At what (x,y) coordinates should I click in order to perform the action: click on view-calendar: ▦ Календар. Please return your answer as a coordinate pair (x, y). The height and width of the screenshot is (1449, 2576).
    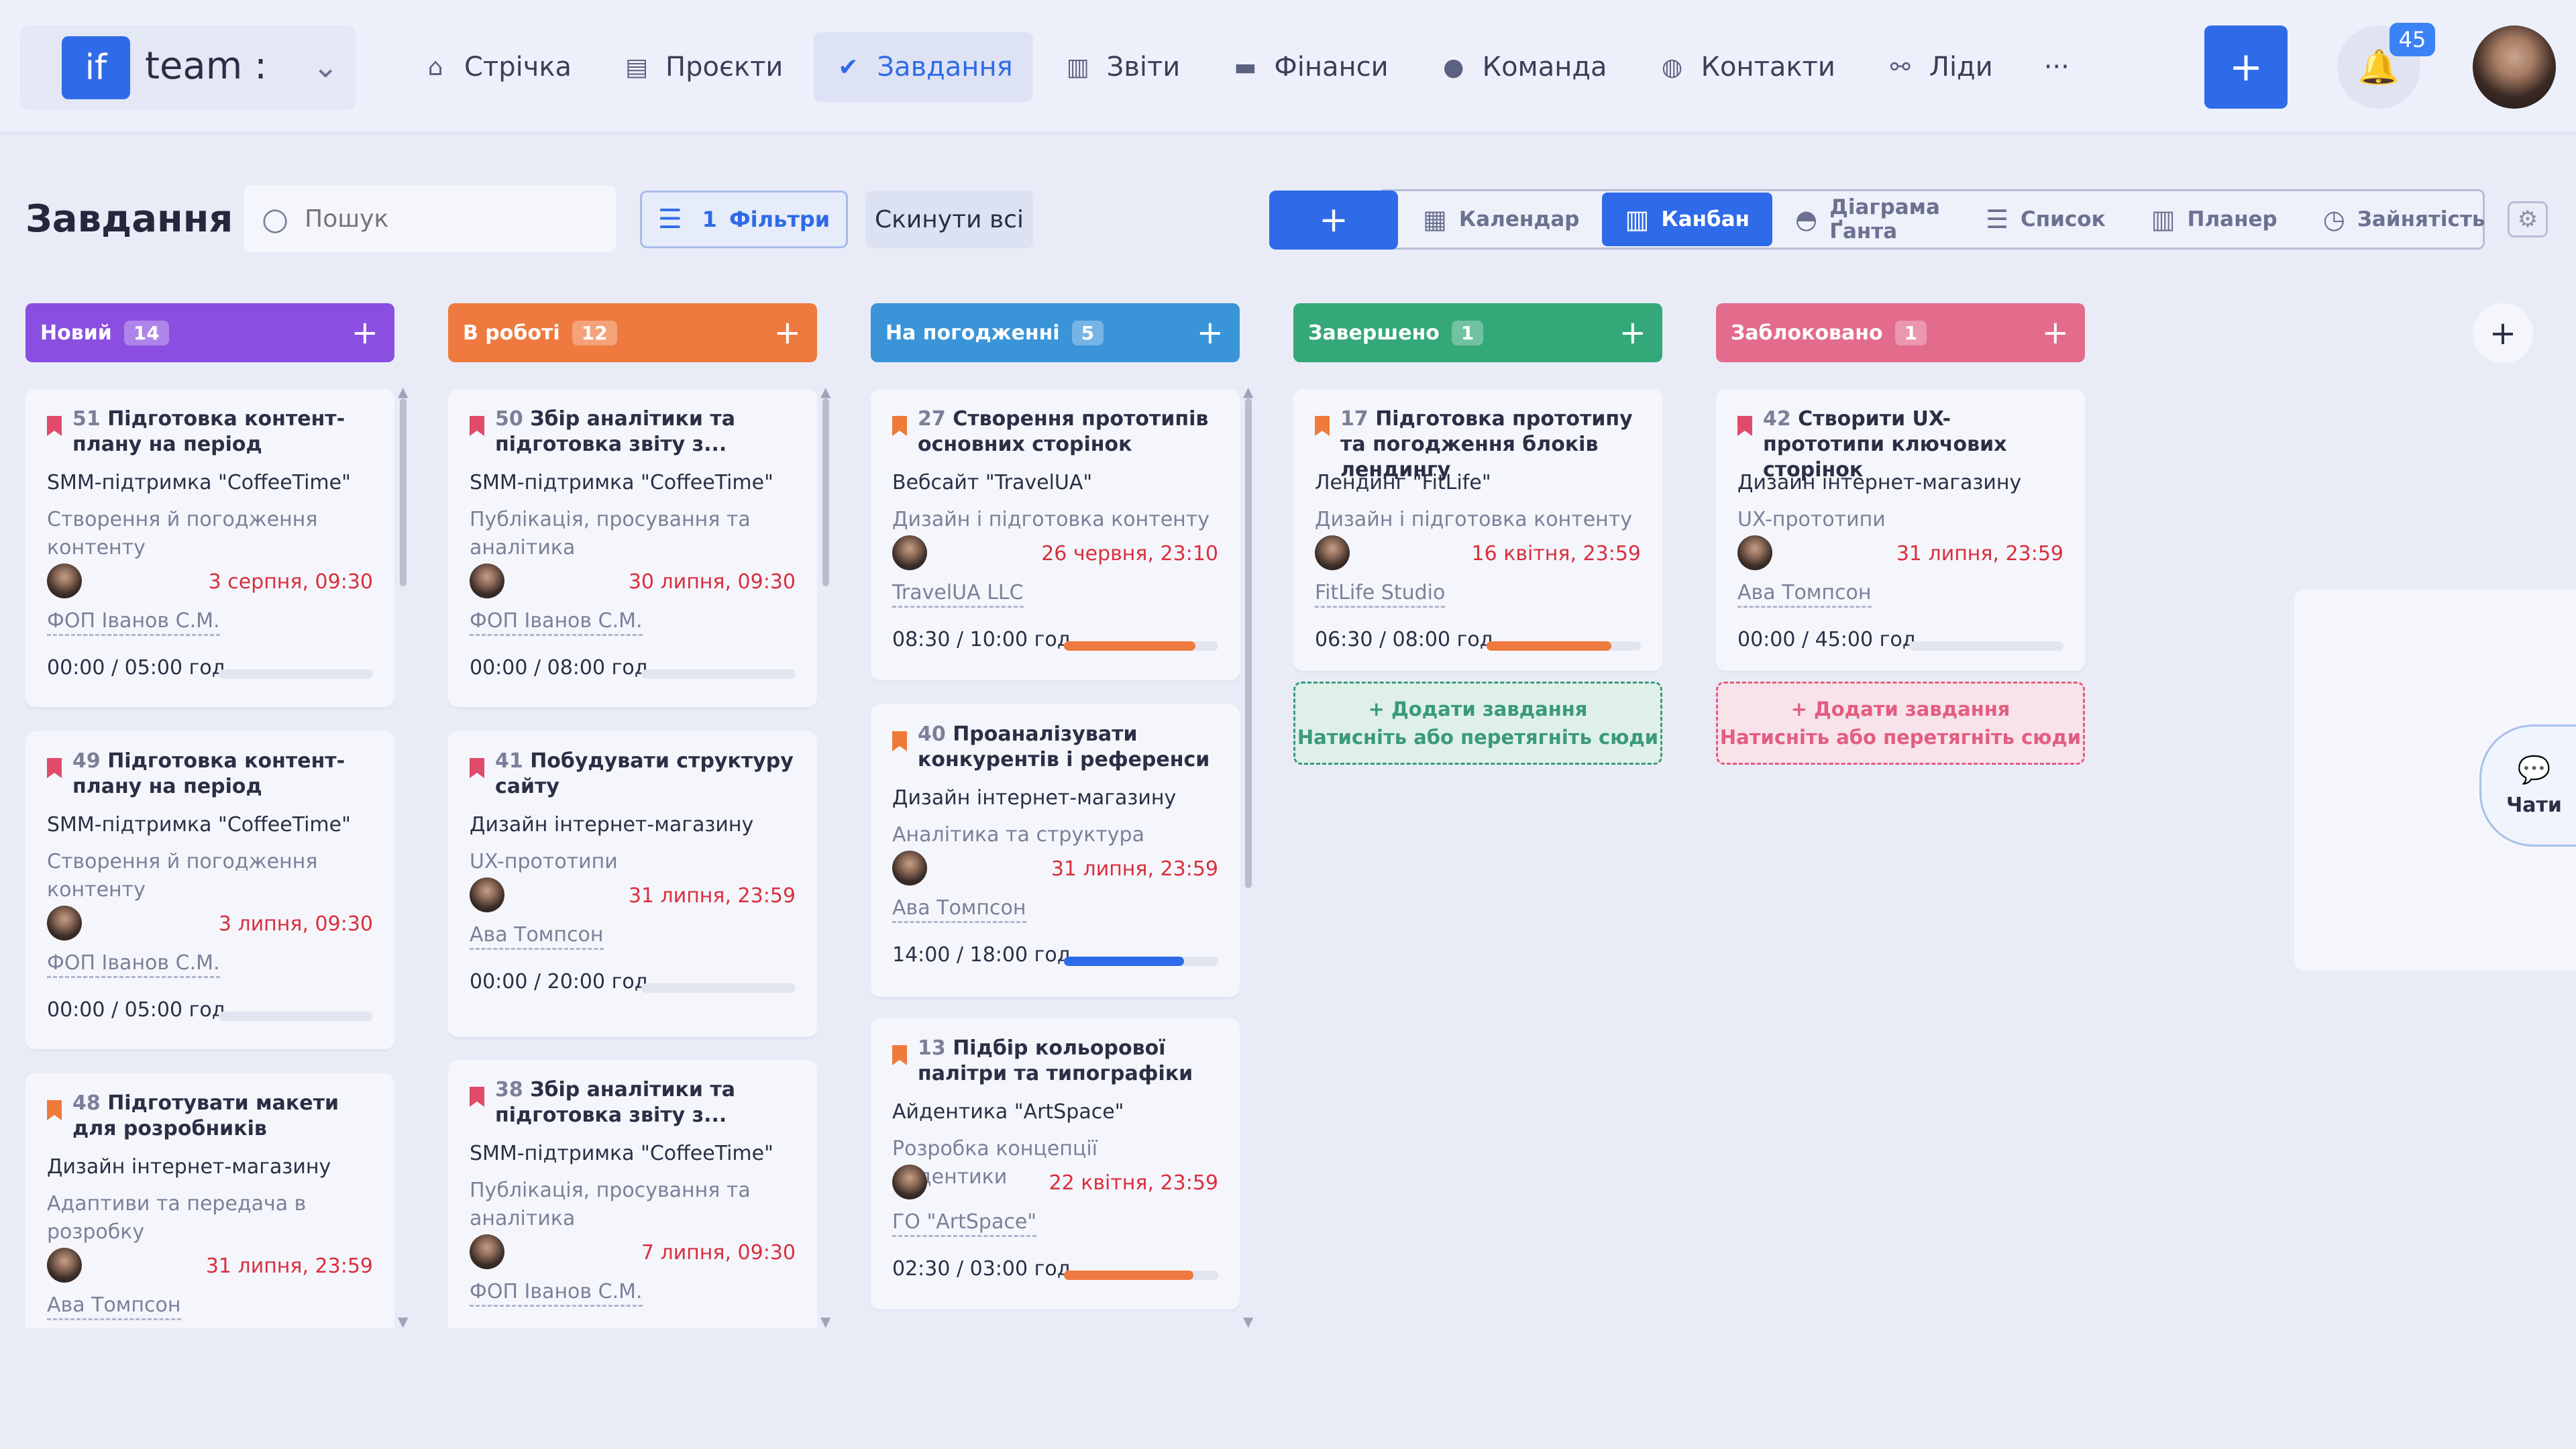
    Looking at the image, I should click on (1501, 219).